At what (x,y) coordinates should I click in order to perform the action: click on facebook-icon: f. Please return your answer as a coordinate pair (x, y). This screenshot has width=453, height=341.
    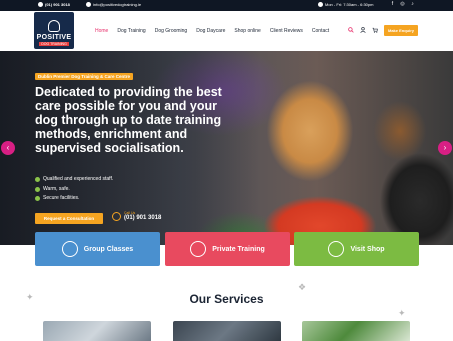
    Looking at the image, I should click on (392, 4).